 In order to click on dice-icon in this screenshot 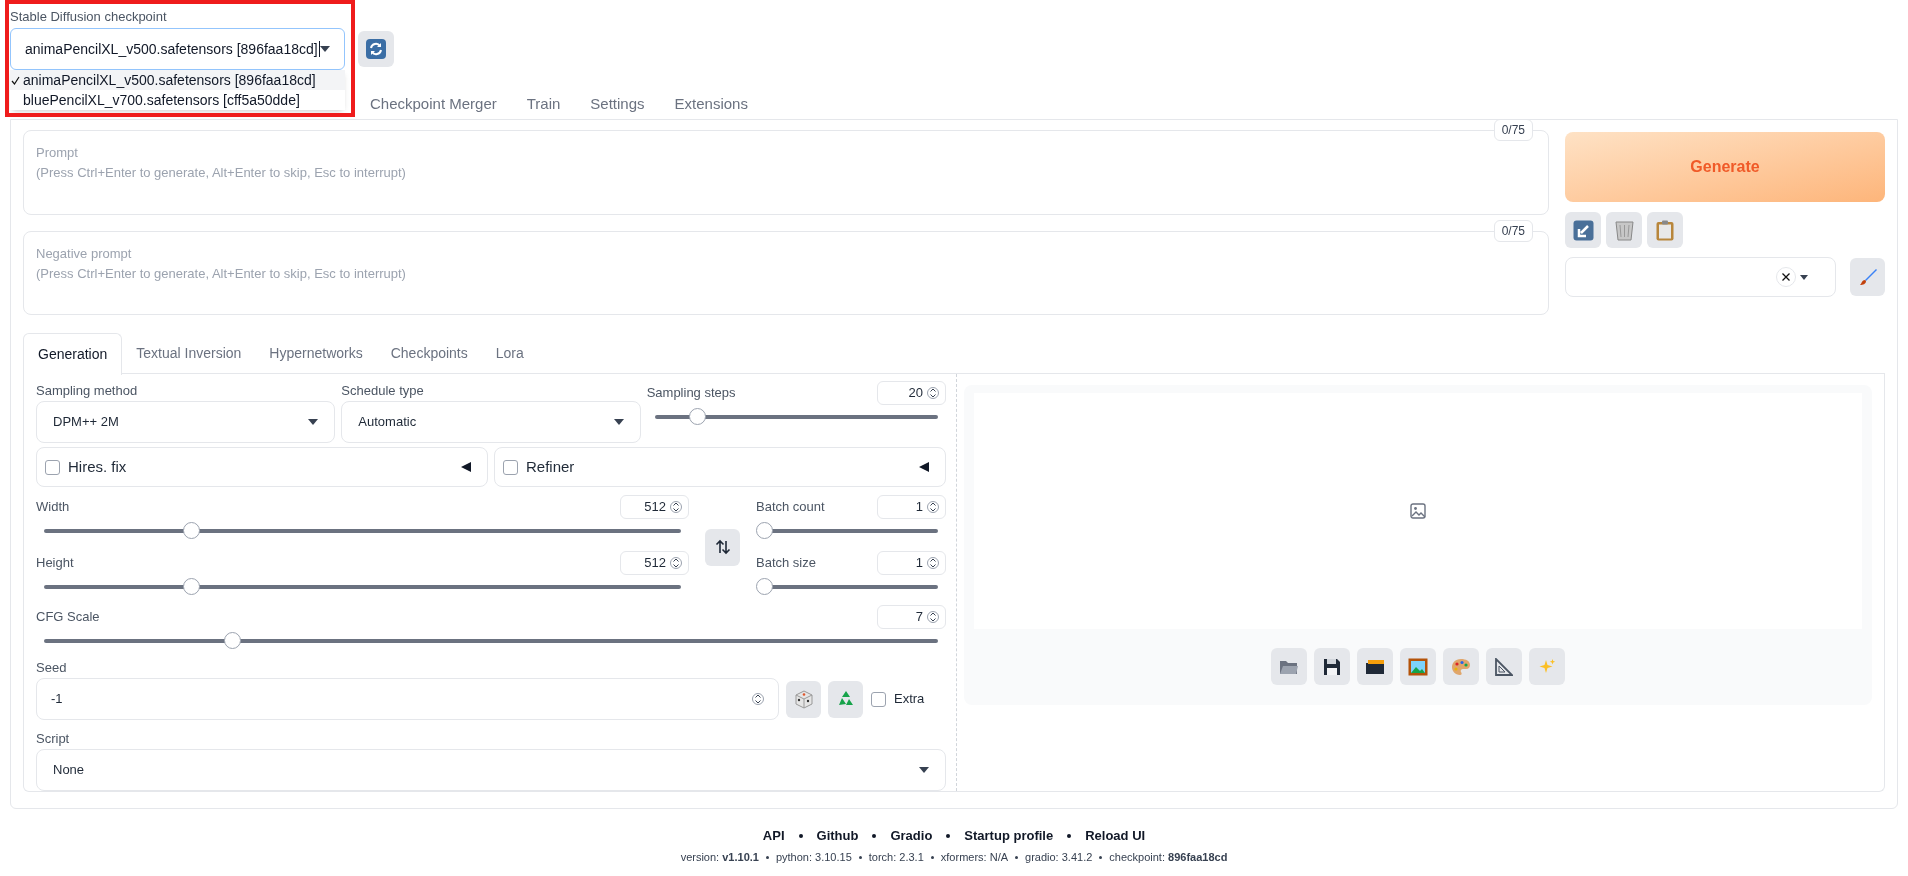, I will do `click(803, 699)`.